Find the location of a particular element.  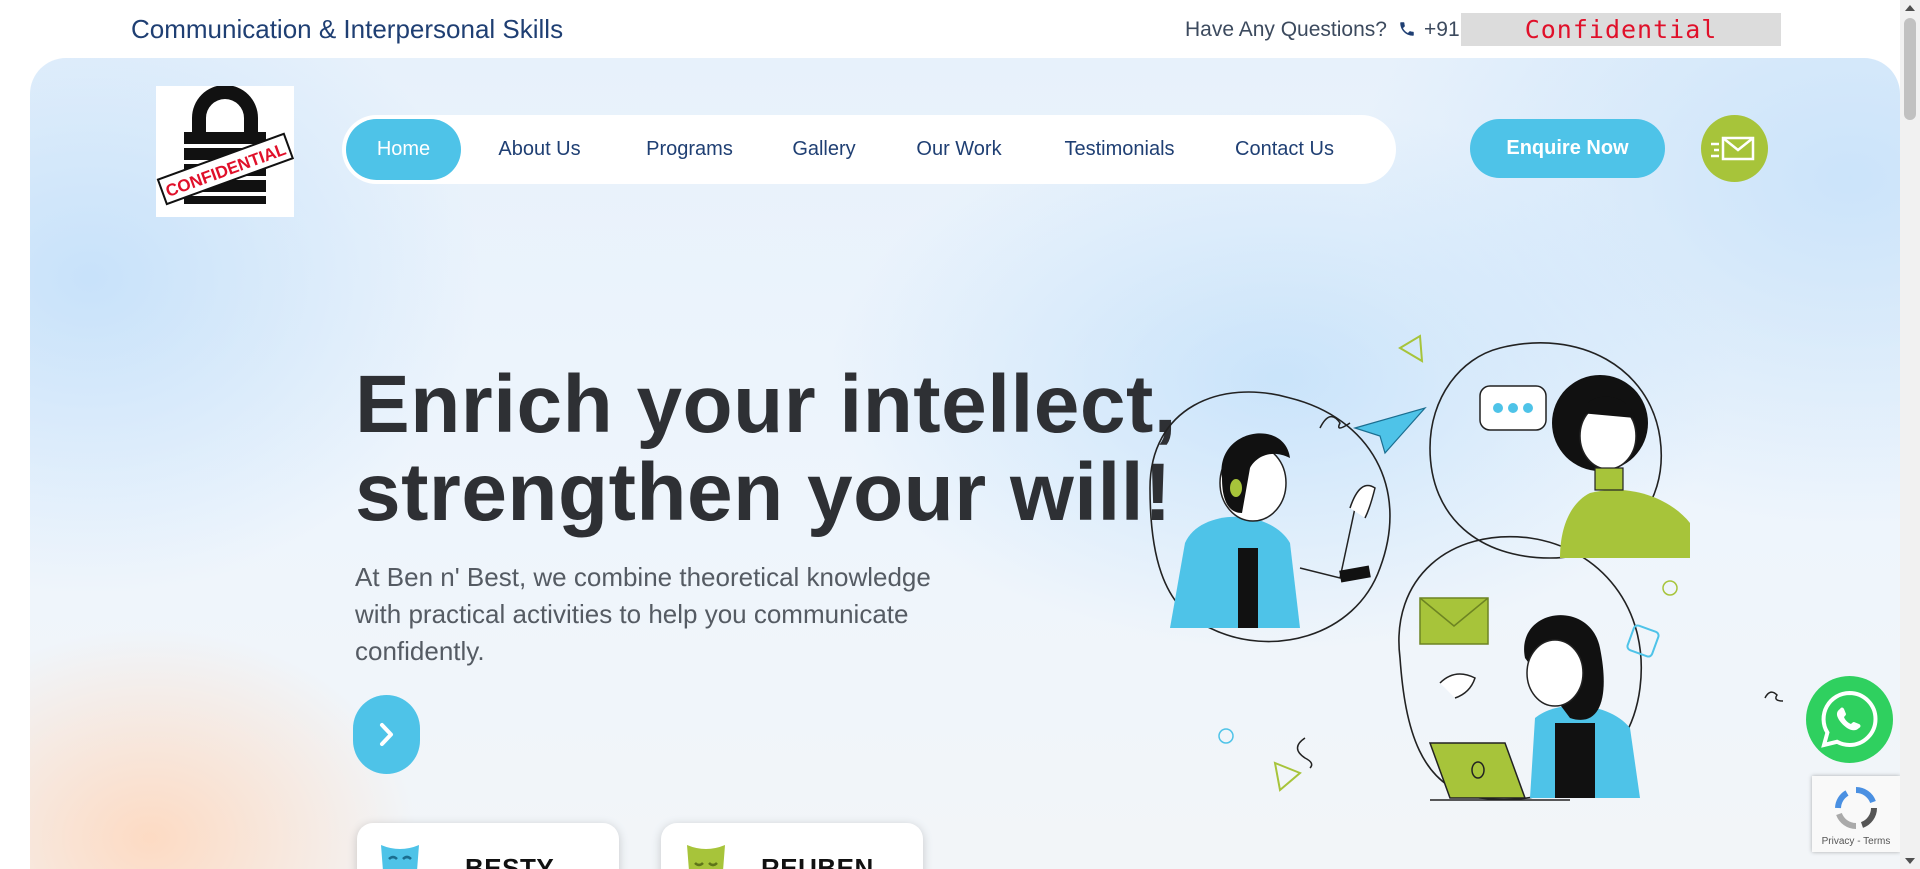

chat-bubble-icon is located at coordinates (1513, 408).